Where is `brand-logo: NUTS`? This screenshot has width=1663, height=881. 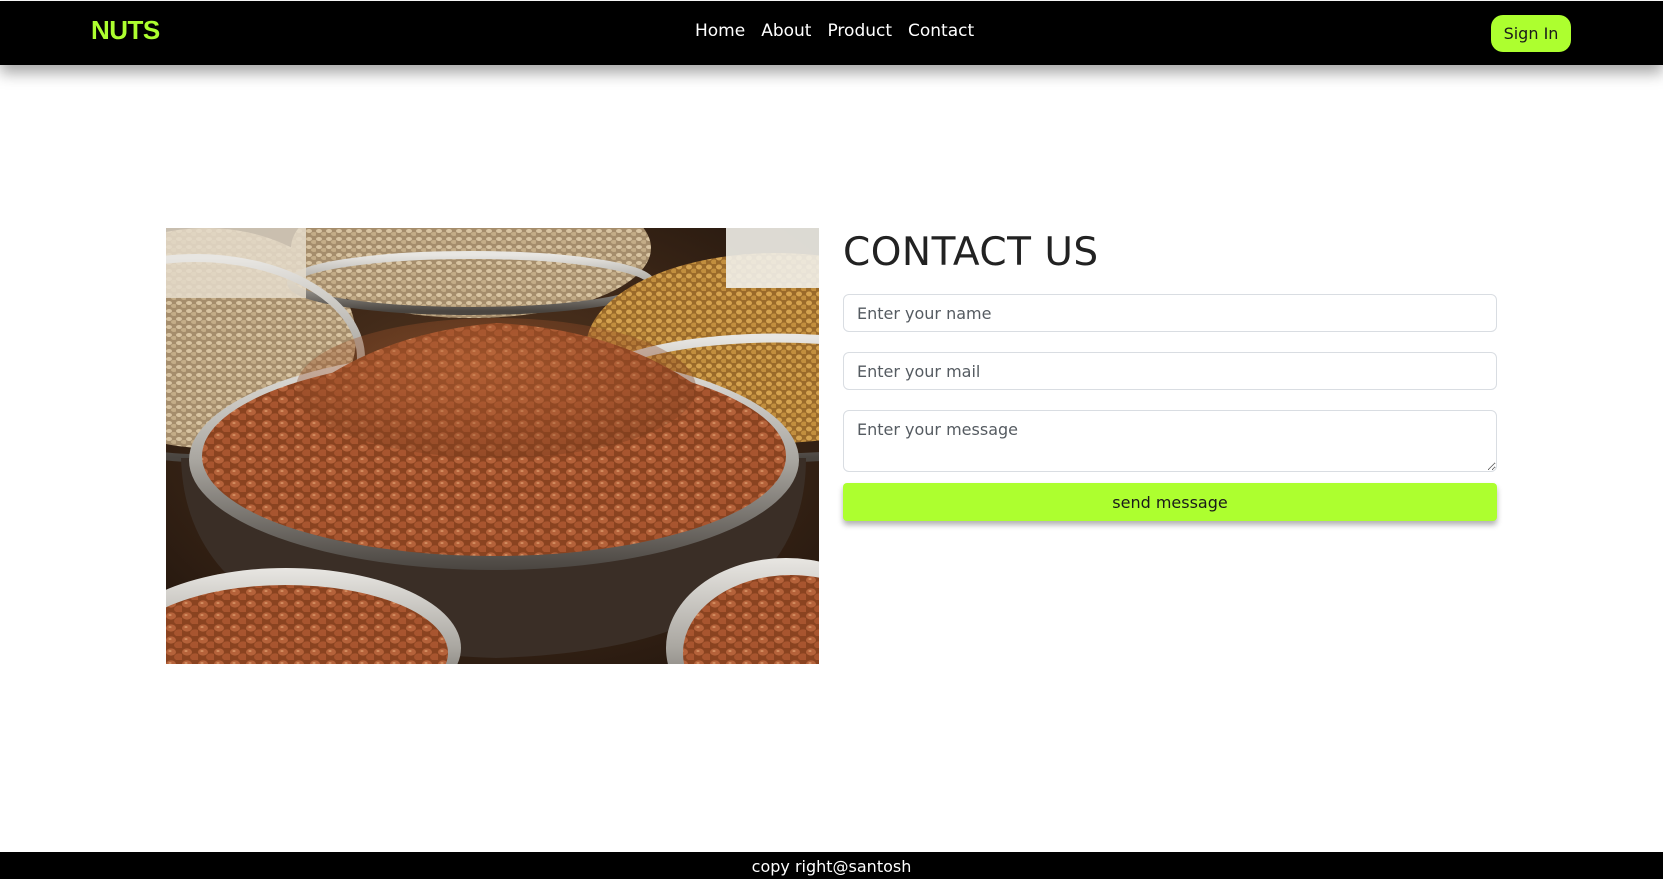 brand-logo: NUTS is located at coordinates (125, 30).